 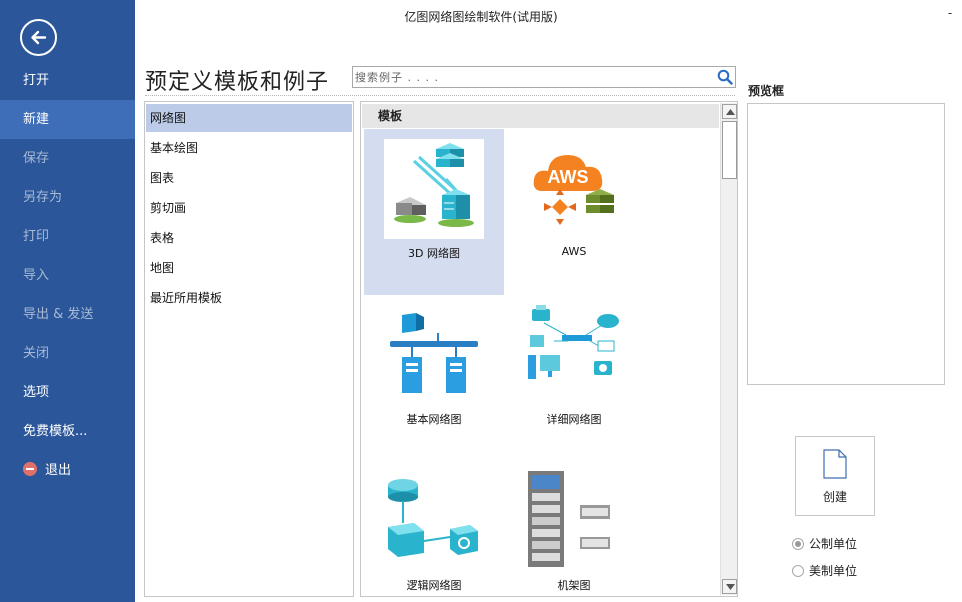 I want to click on rack-diagram-thumbnail, so click(x=569, y=519).